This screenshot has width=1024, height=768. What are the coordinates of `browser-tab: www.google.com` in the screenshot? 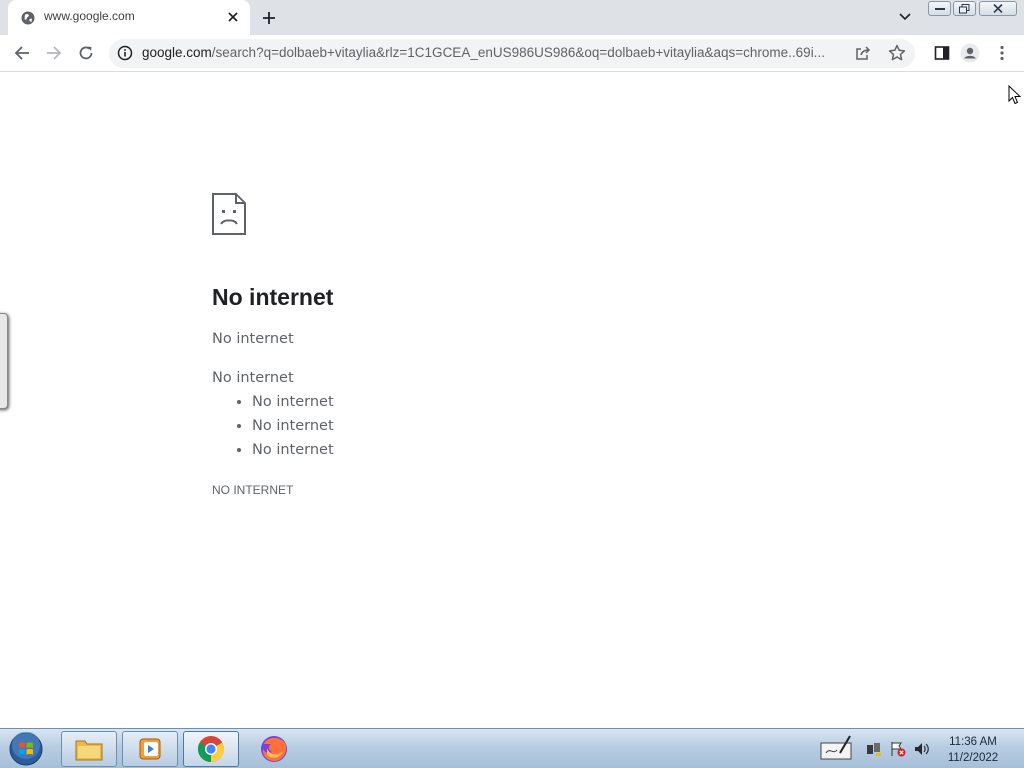 It's located at (129, 17).